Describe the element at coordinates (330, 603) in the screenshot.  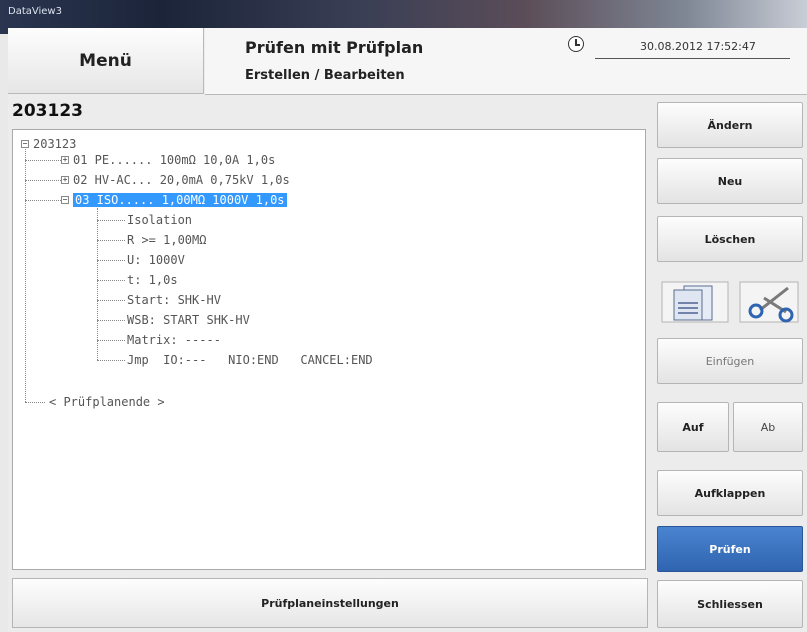
I see `pruefplaneinstellungen-button: Prüfplaneinstellungen` at that location.